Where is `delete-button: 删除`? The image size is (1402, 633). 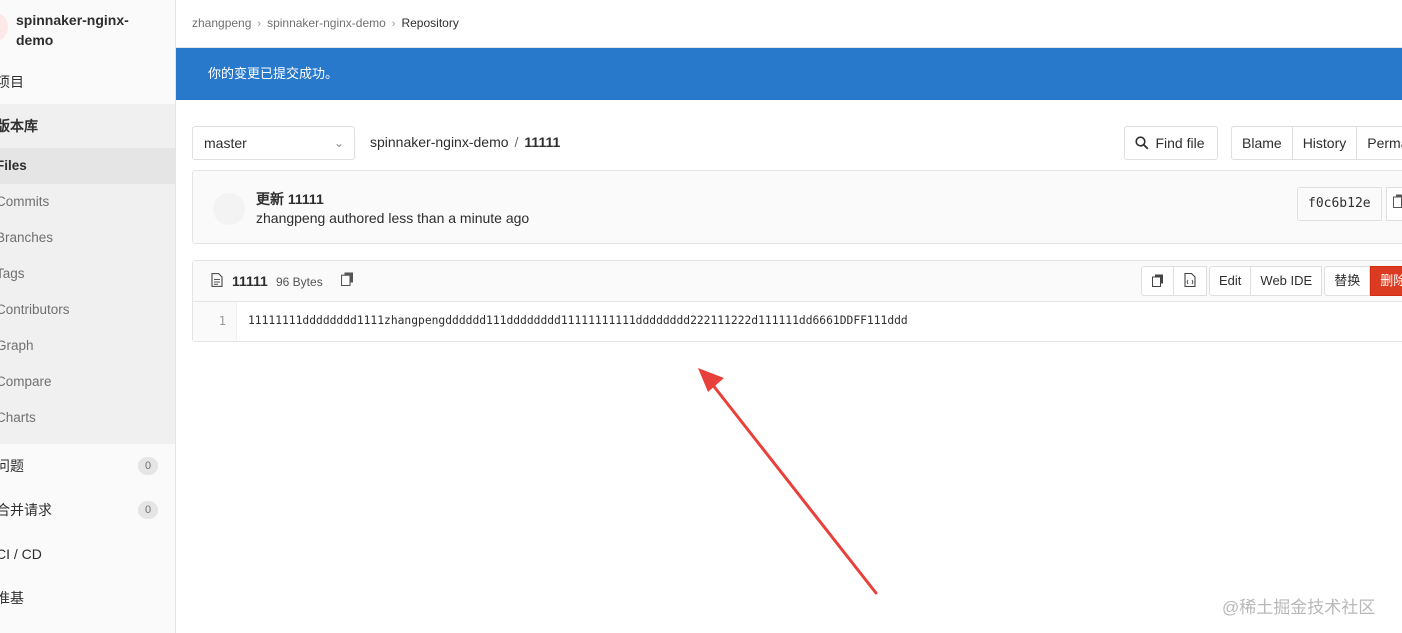 delete-button: 删除 is located at coordinates (1386, 281).